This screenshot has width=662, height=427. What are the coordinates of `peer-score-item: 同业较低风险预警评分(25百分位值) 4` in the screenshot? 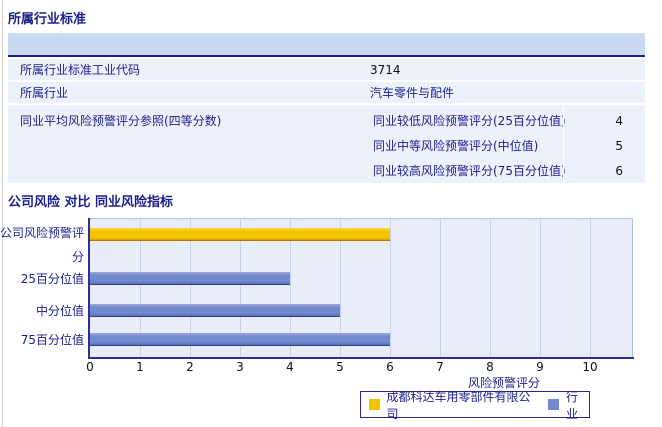 It's located at (503, 120).